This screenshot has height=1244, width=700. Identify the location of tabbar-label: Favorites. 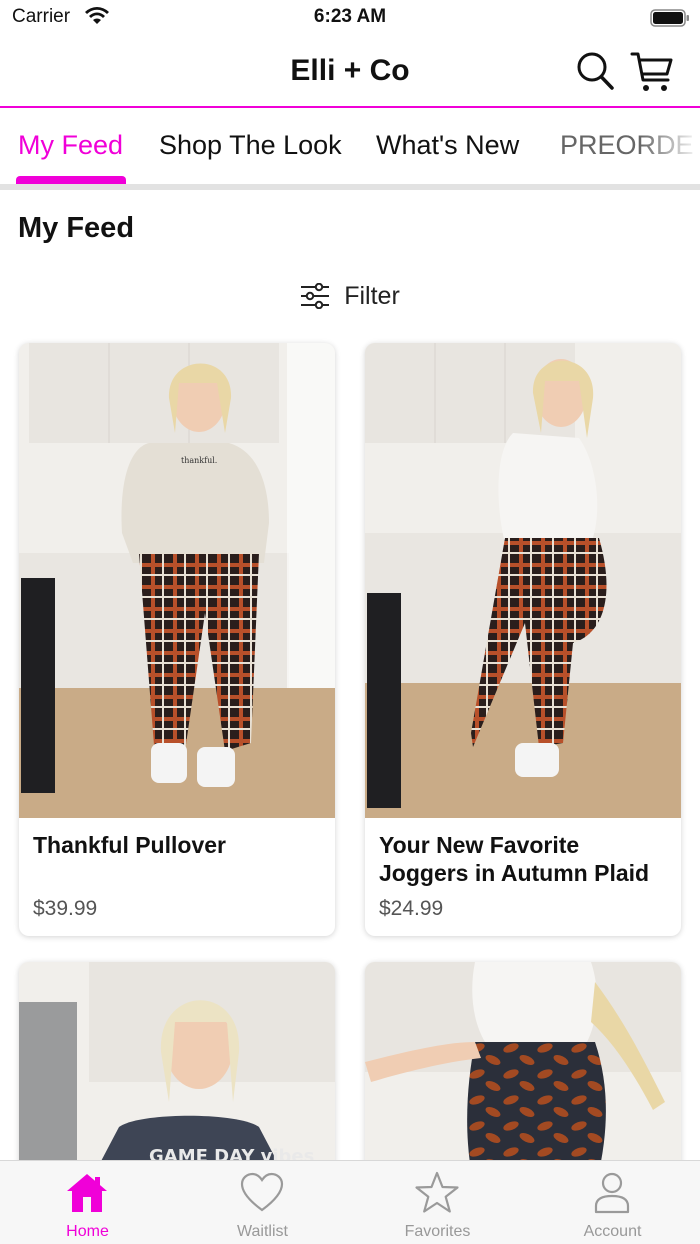
(437, 1231).